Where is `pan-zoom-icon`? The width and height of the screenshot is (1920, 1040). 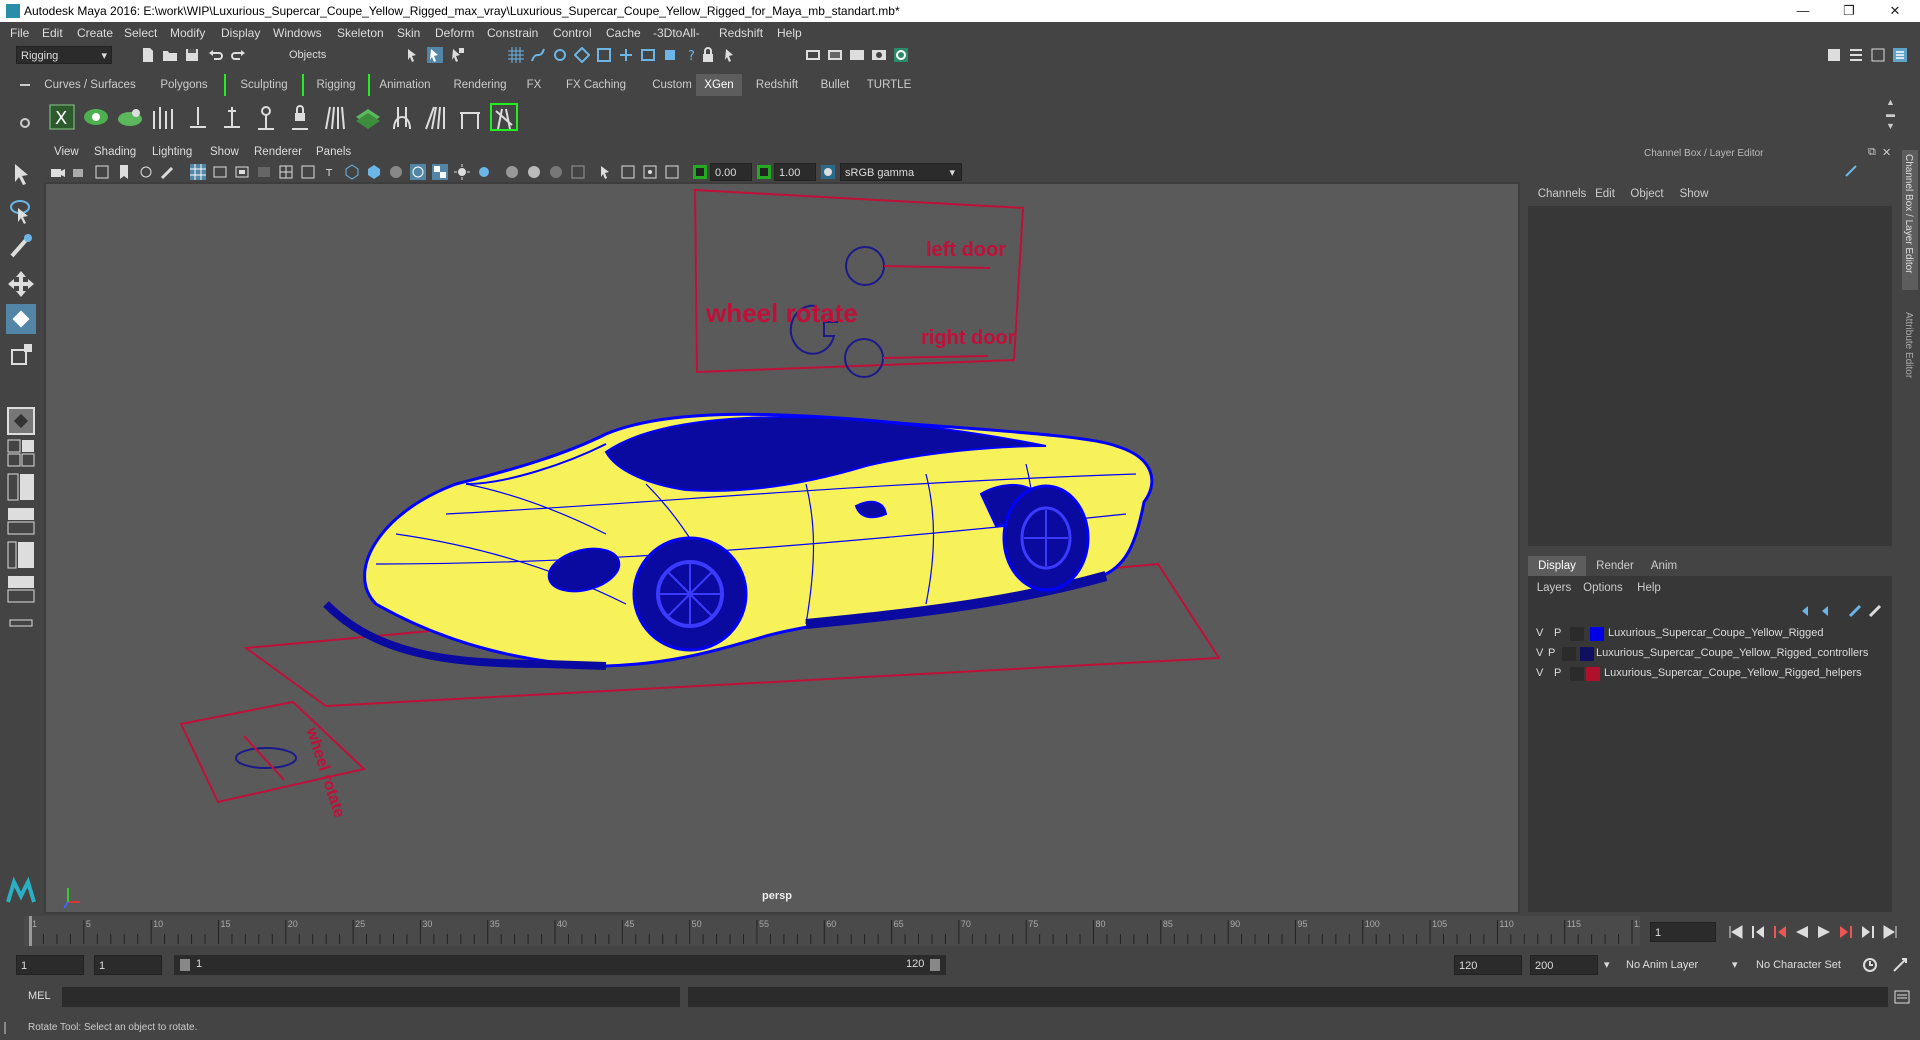 pan-zoom-icon is located at coordinates (146, 172).